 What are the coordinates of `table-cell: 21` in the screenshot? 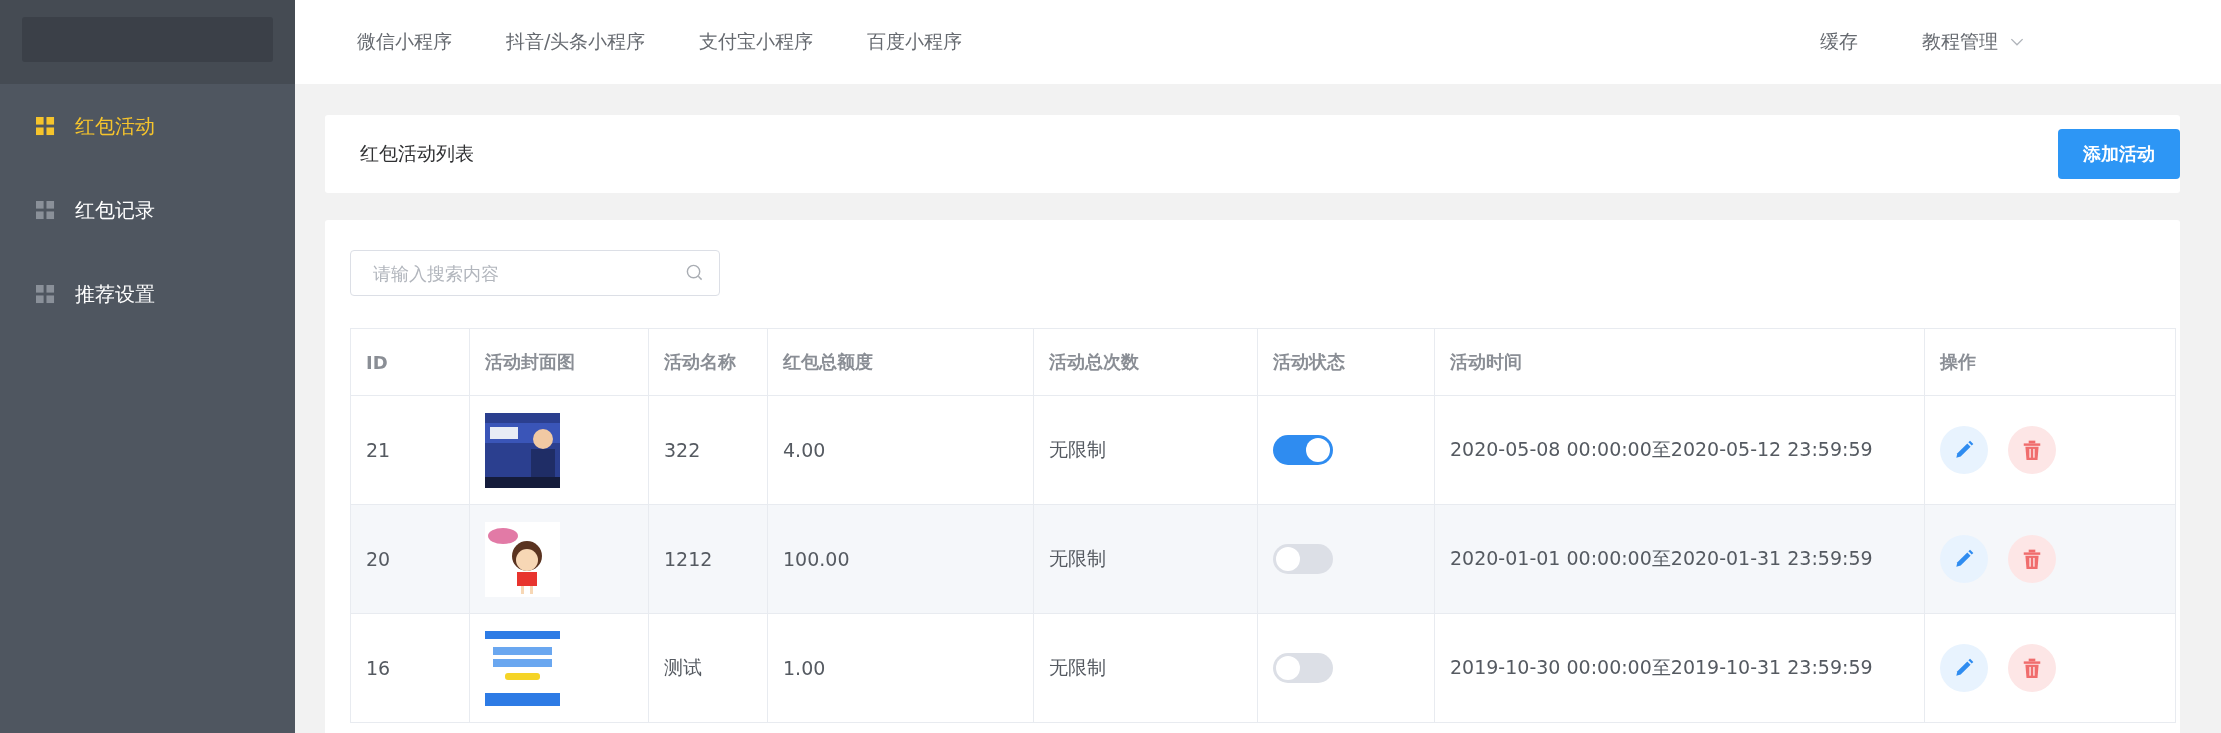 It's located at (410, 450).